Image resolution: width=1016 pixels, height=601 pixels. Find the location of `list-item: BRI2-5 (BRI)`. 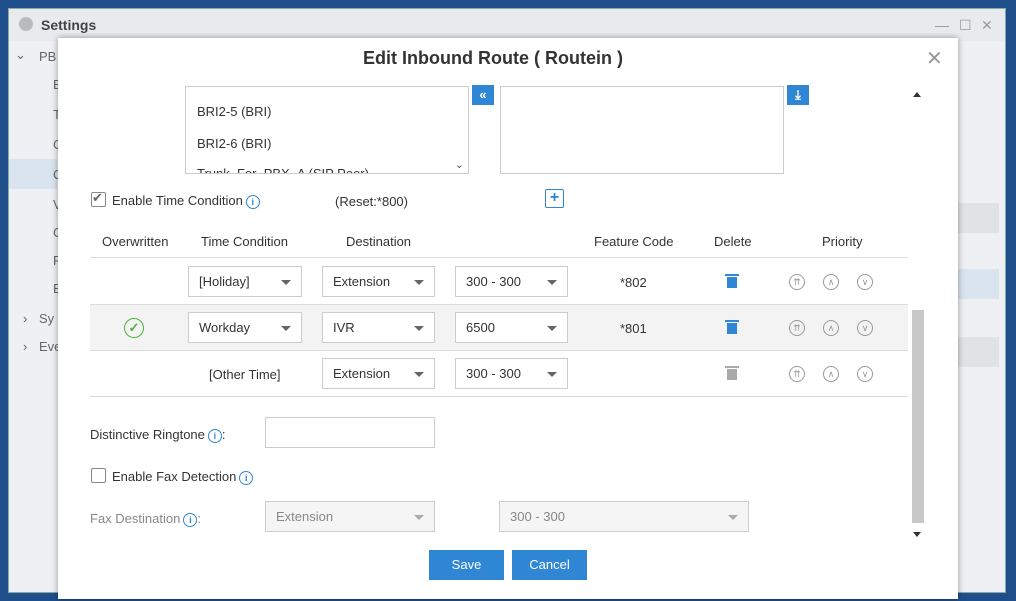

list-item: BRI2-5 (BRI) is located at coordinates (234, 111).